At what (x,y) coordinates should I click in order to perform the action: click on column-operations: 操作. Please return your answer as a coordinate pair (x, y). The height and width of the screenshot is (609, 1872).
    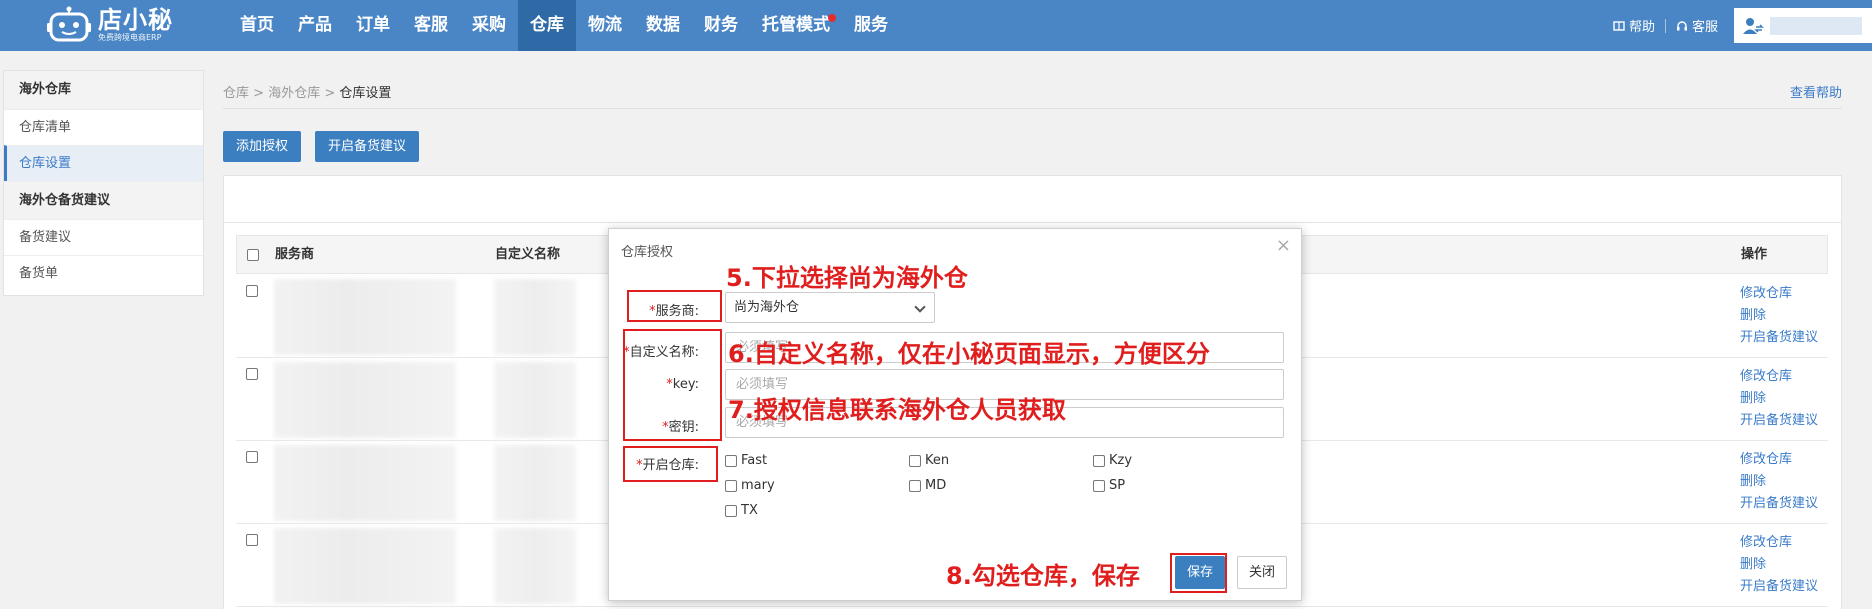
    Looking at the image, I should click on (1754, 254).